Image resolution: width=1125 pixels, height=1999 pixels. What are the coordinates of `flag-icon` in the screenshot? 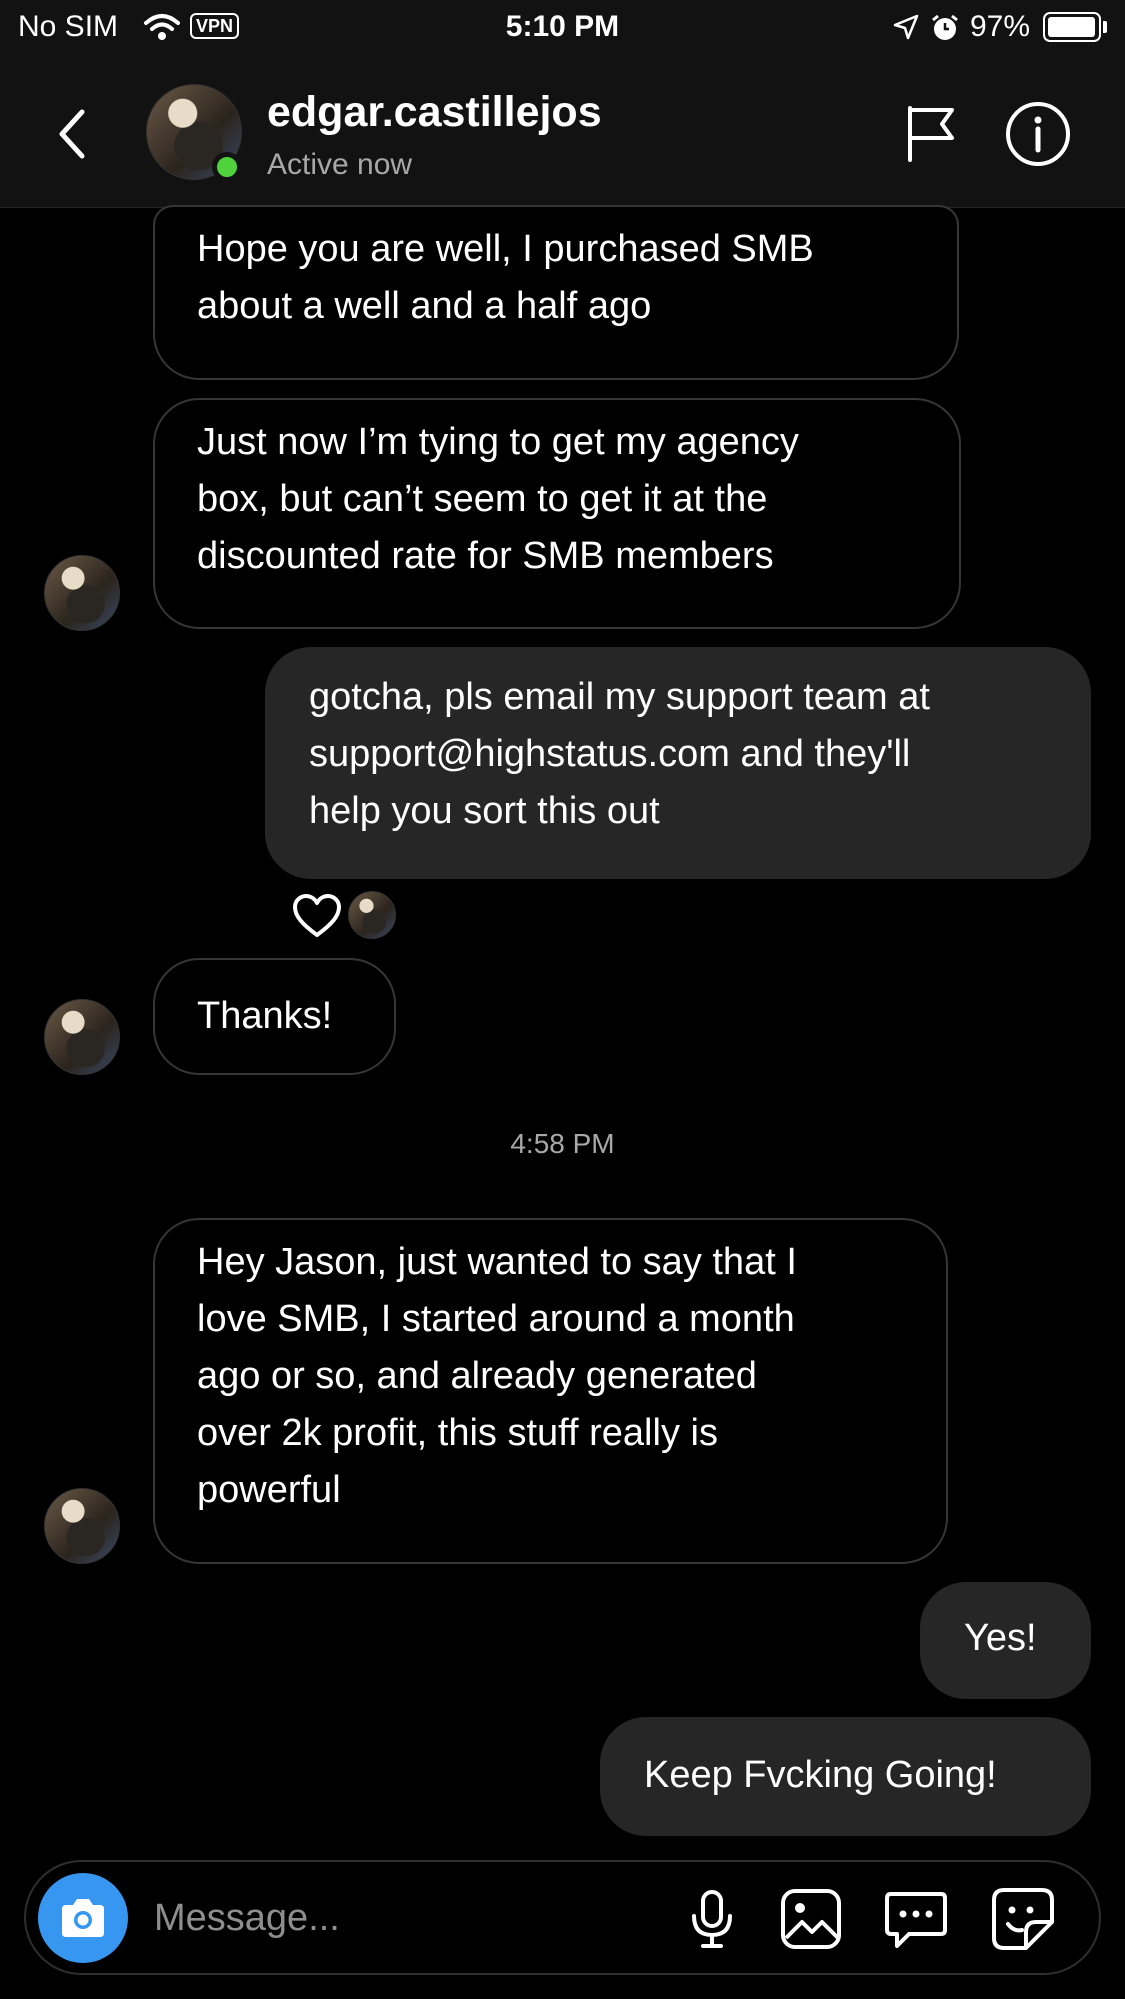 It's located at (932, 134).